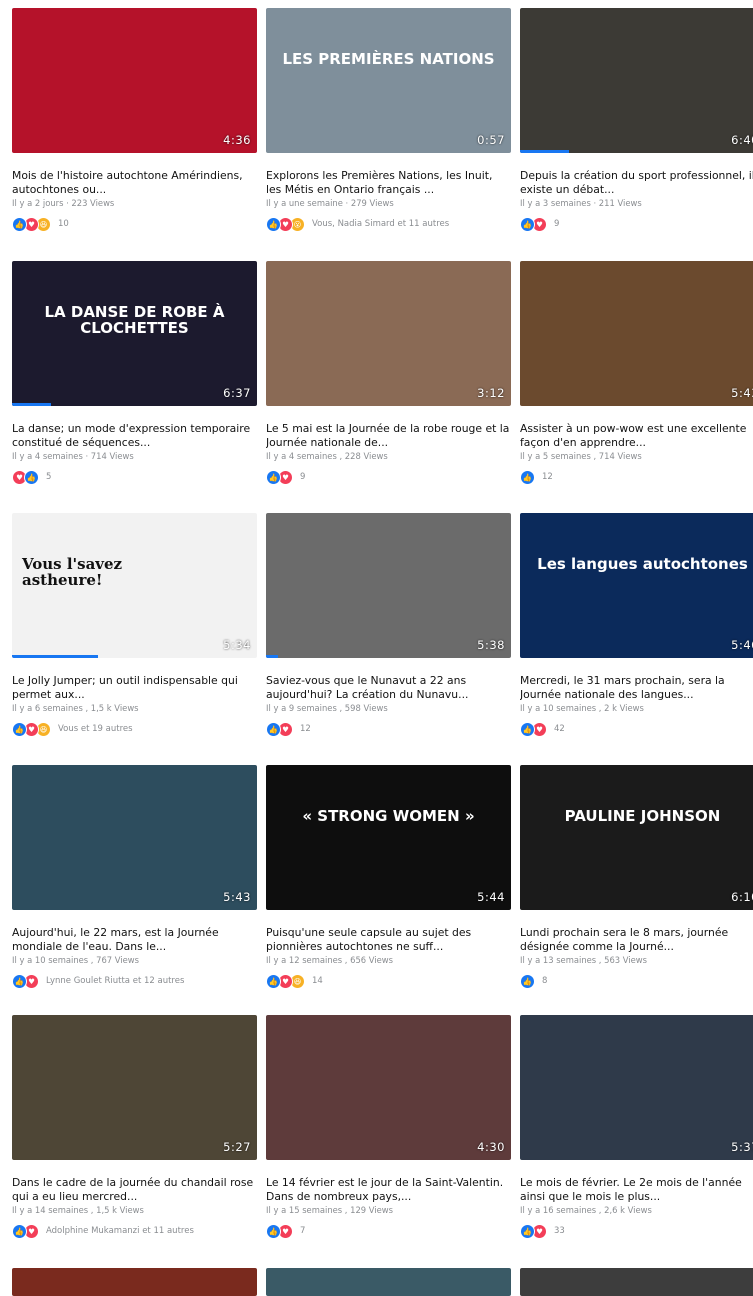  What do you see at coordinates (63, 224) in the screenshot?
I see `reactions-count: 10` at bounding box center [63, 224].